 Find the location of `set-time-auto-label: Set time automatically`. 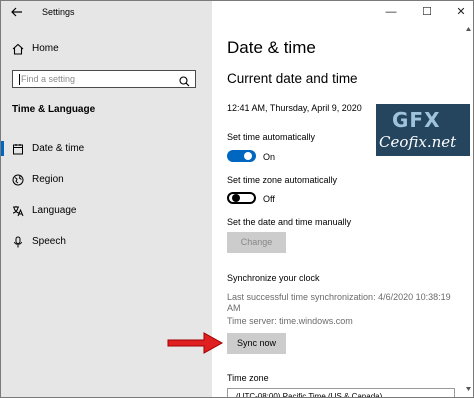

set-time-auto-label: Set time automatically is located at coordinates (271, 137).